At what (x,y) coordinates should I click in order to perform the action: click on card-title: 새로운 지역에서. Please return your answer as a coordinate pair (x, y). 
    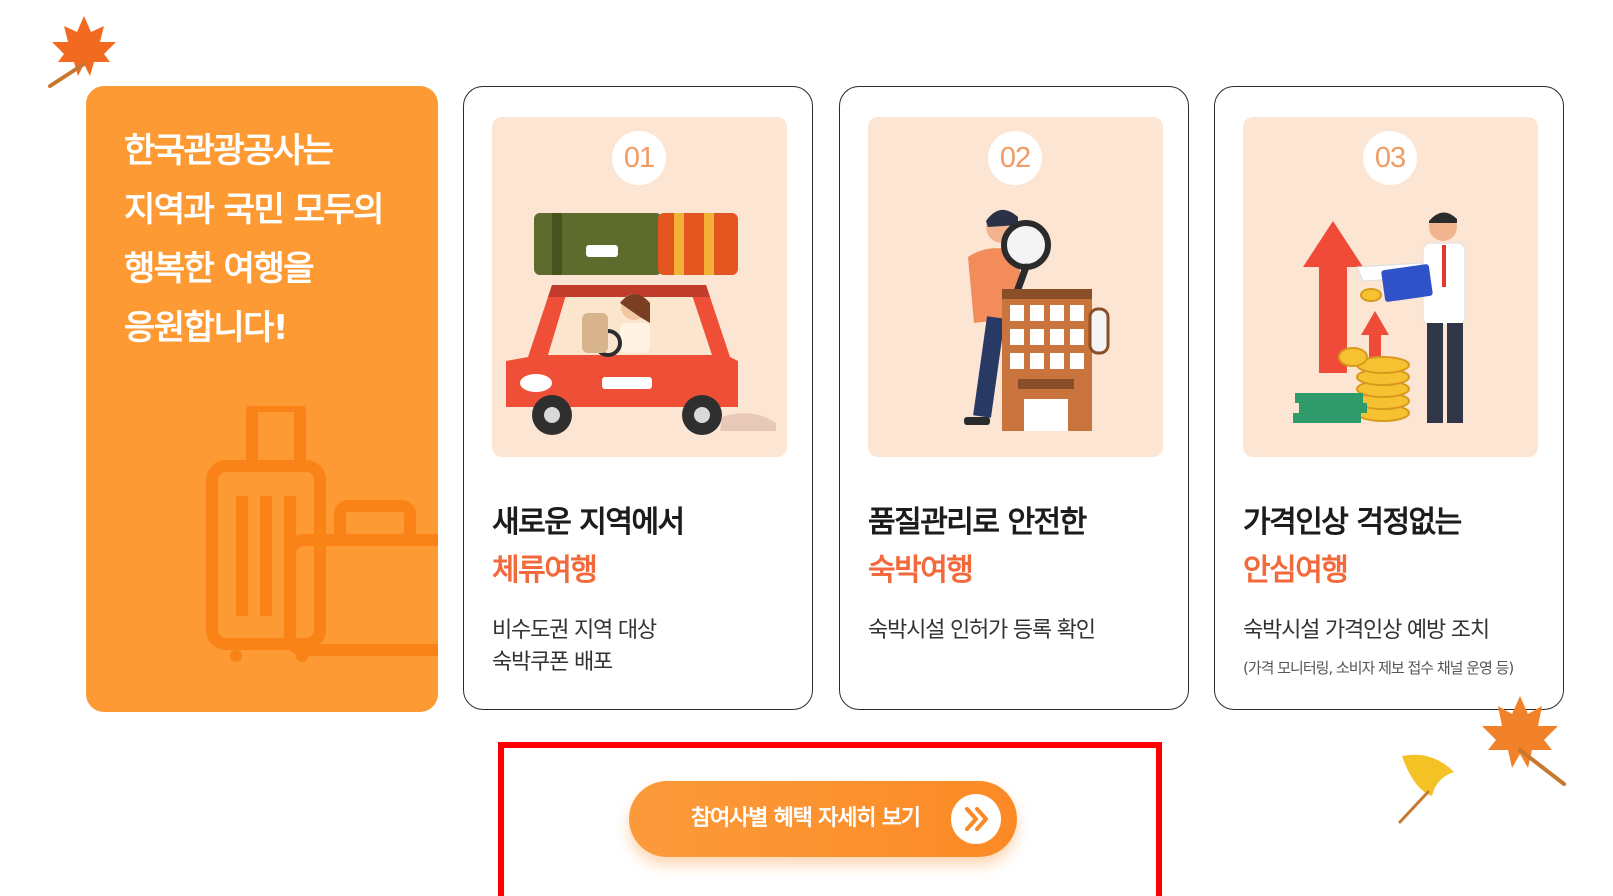
    Looking at the image, I should click on (588, 522).